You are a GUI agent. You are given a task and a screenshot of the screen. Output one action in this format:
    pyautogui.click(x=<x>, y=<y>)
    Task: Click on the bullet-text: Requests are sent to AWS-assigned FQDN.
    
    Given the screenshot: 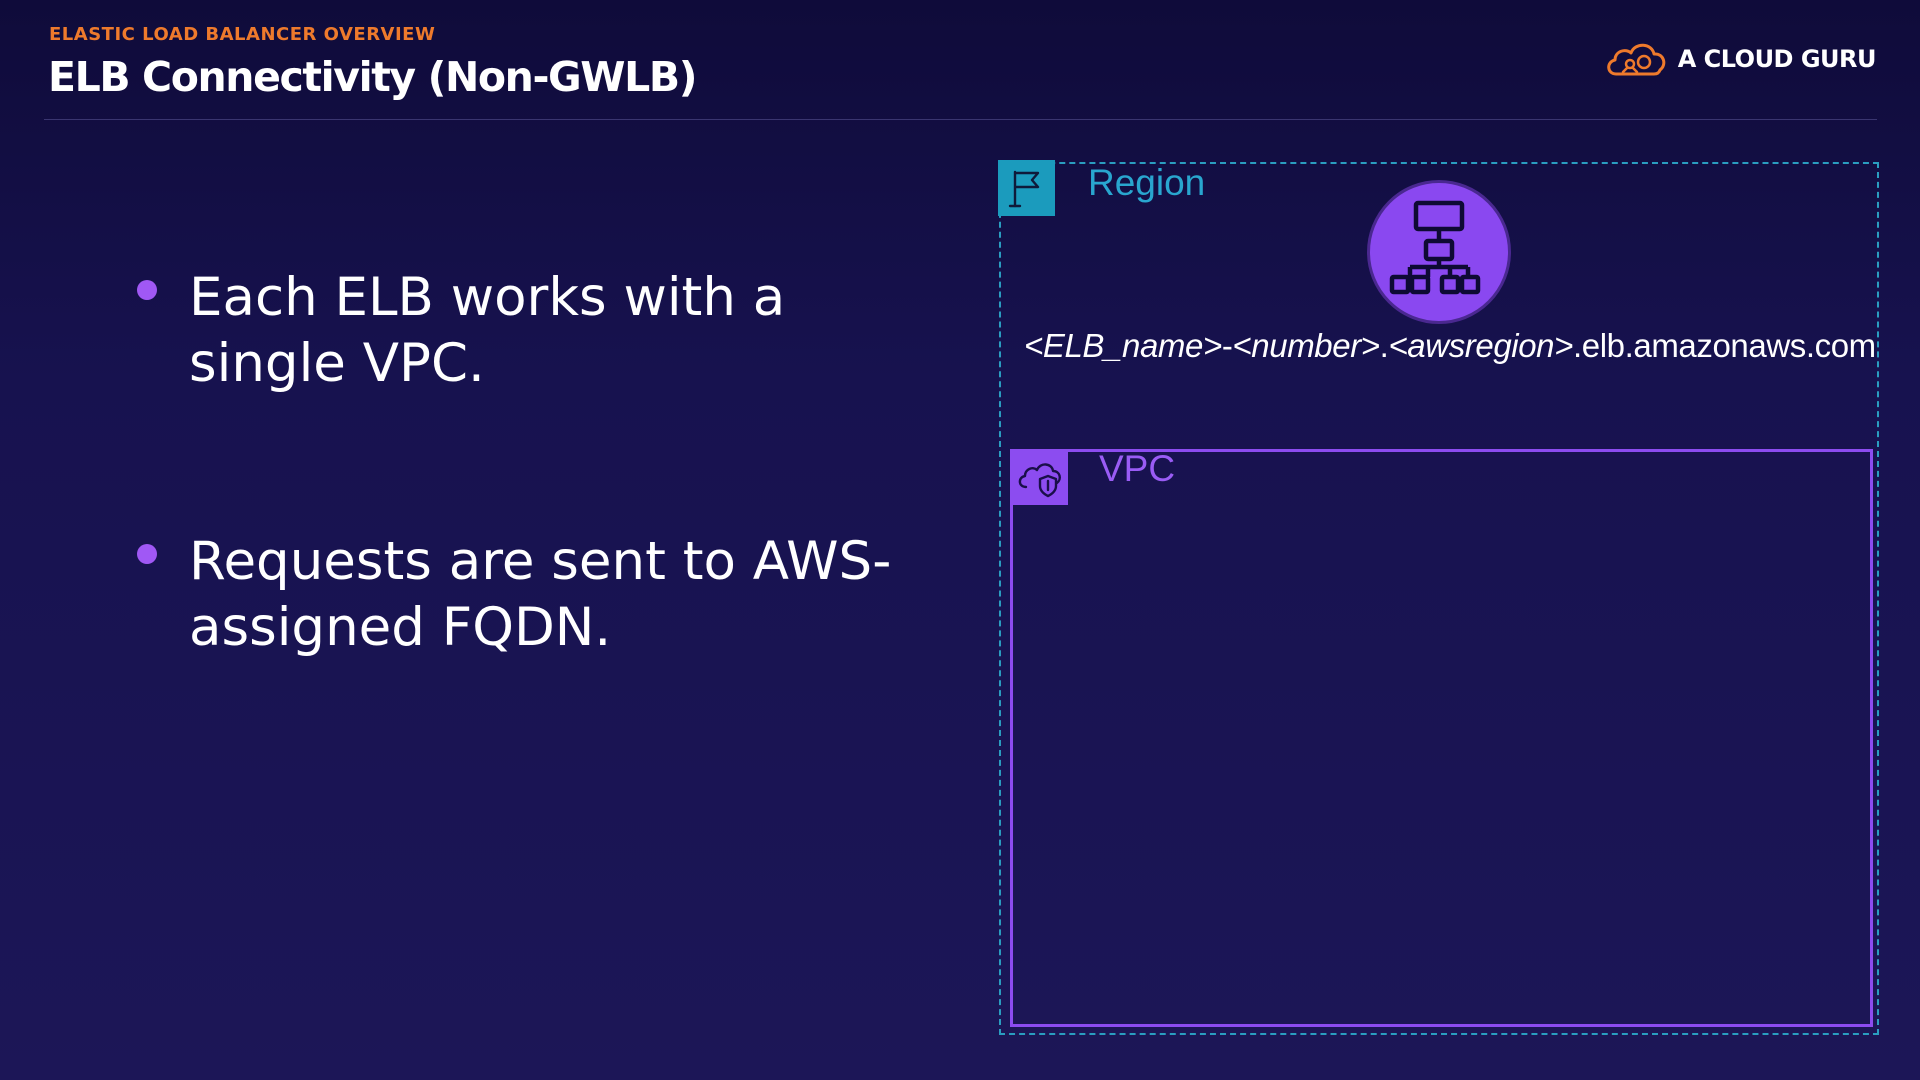 What is the action you would take?
    pyautogui.click(x=540, y=594)
    